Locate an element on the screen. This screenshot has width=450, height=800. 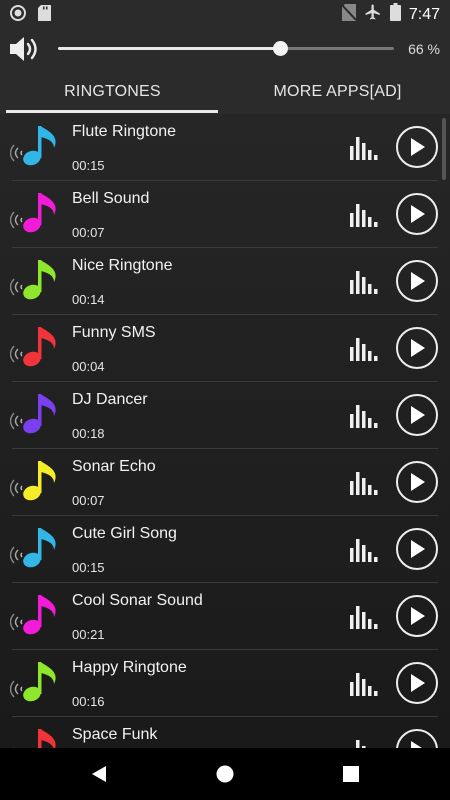
no-sim-icon is located at coordinates (349, 14).